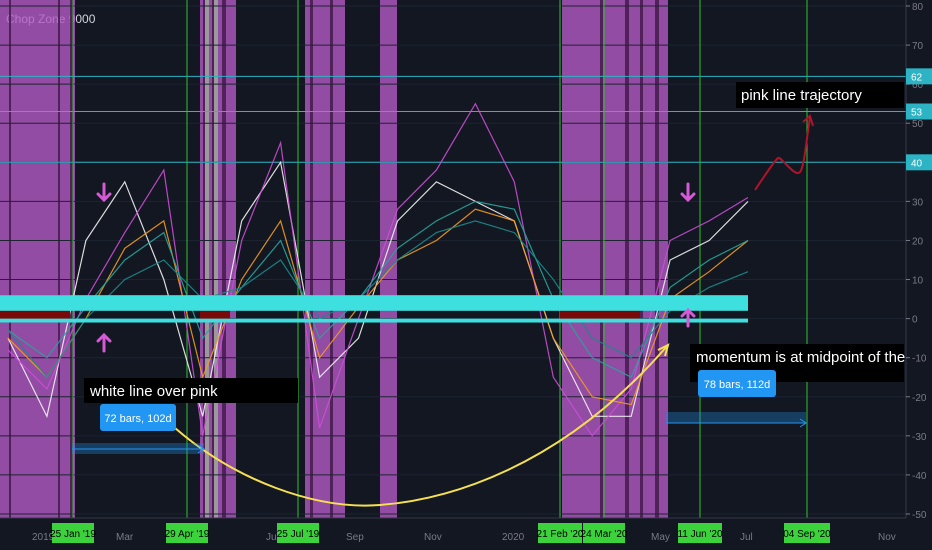 This screenshot has width=932, height=550. I want to click on date-tag-label: 11 Jun '20, so click(700, 534).